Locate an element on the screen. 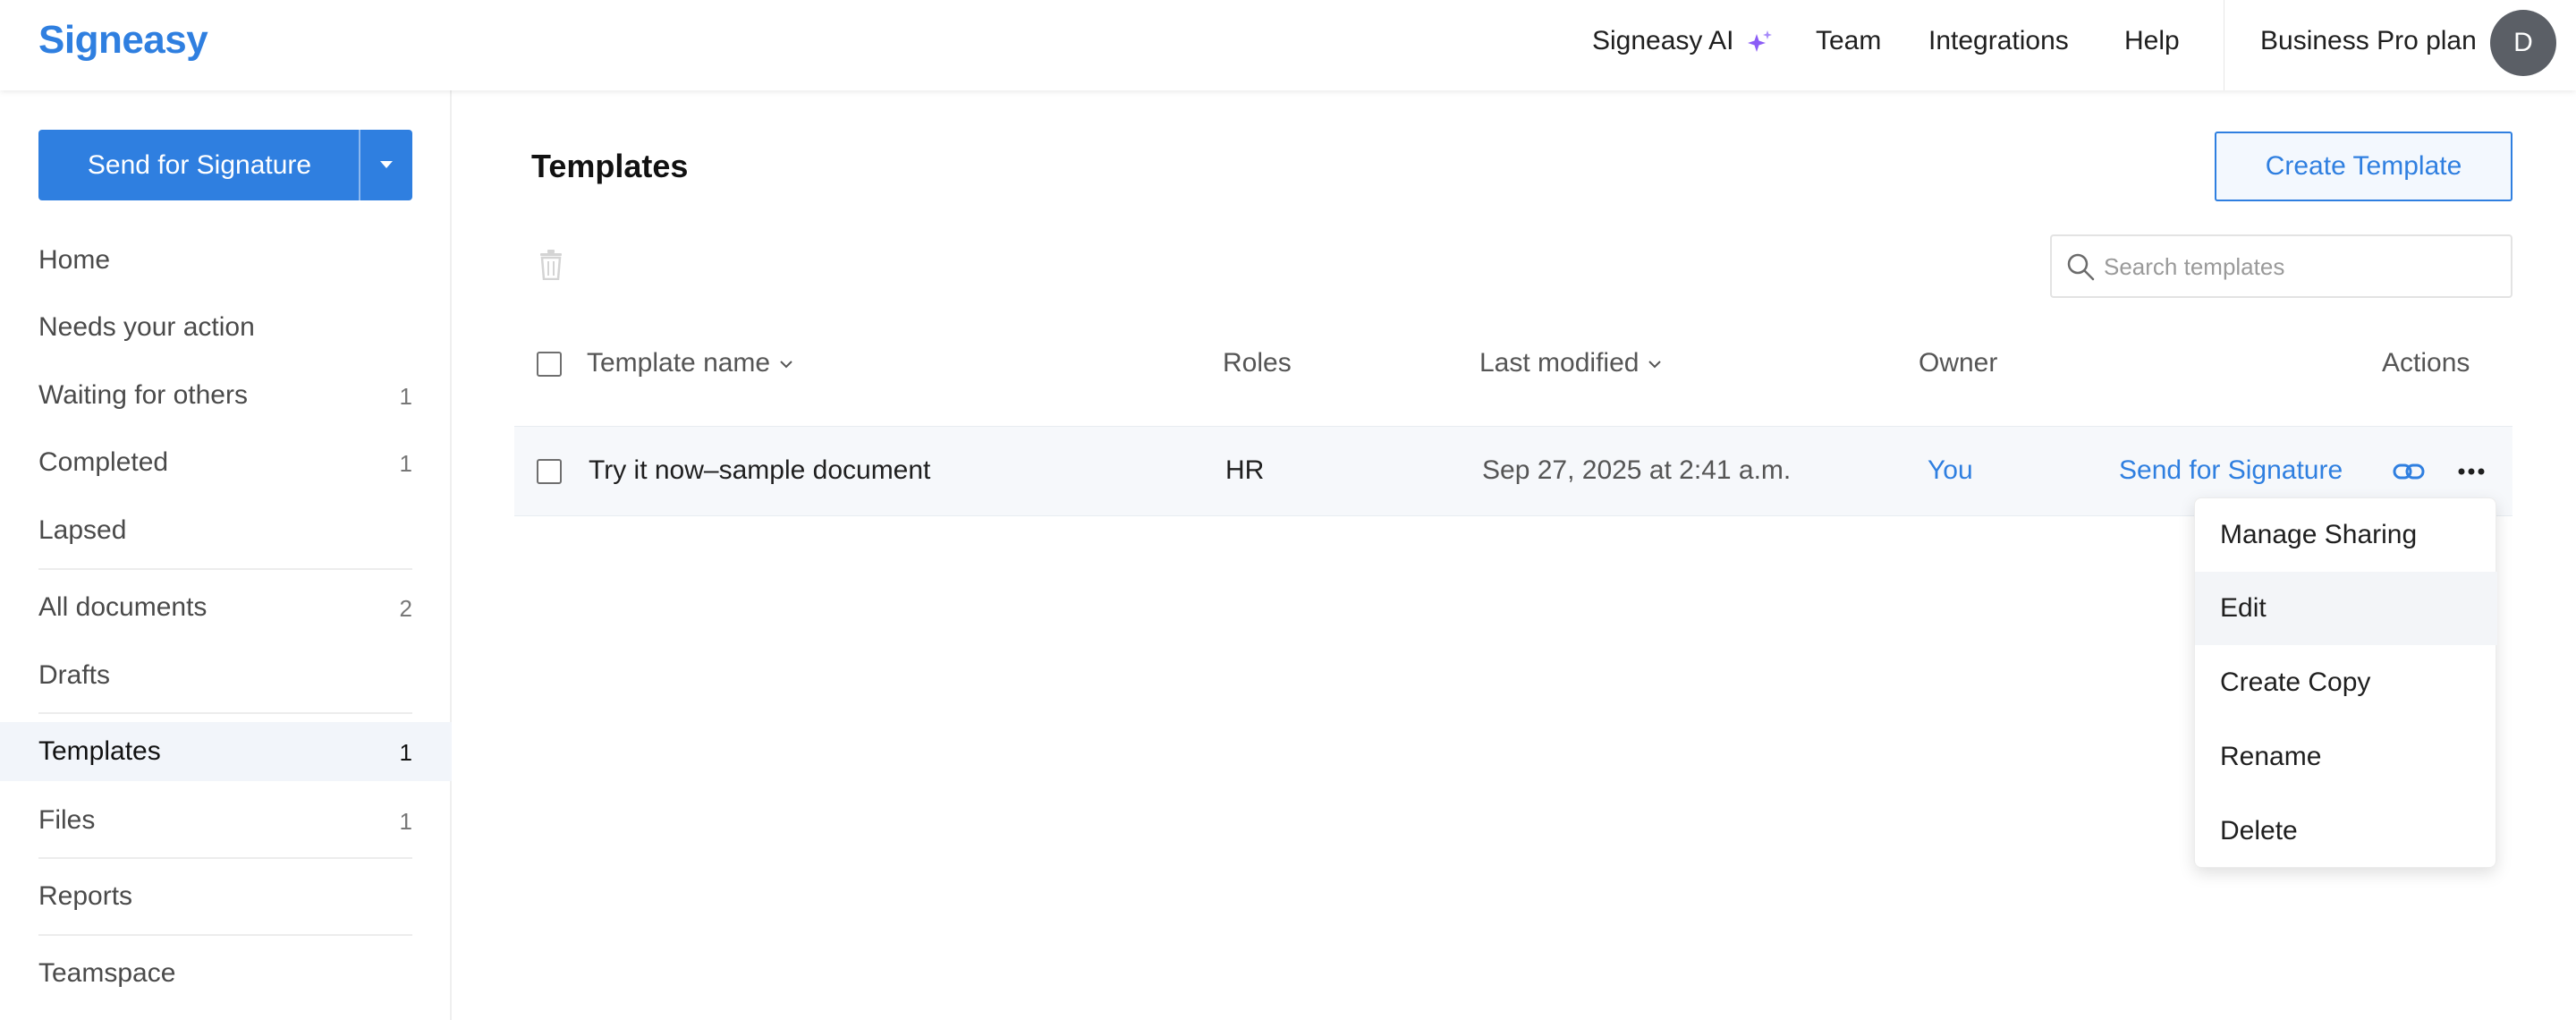 The width and height of the screenshot is (2576, 1020). sparkle-icon is located at coordinates (1759, 41).